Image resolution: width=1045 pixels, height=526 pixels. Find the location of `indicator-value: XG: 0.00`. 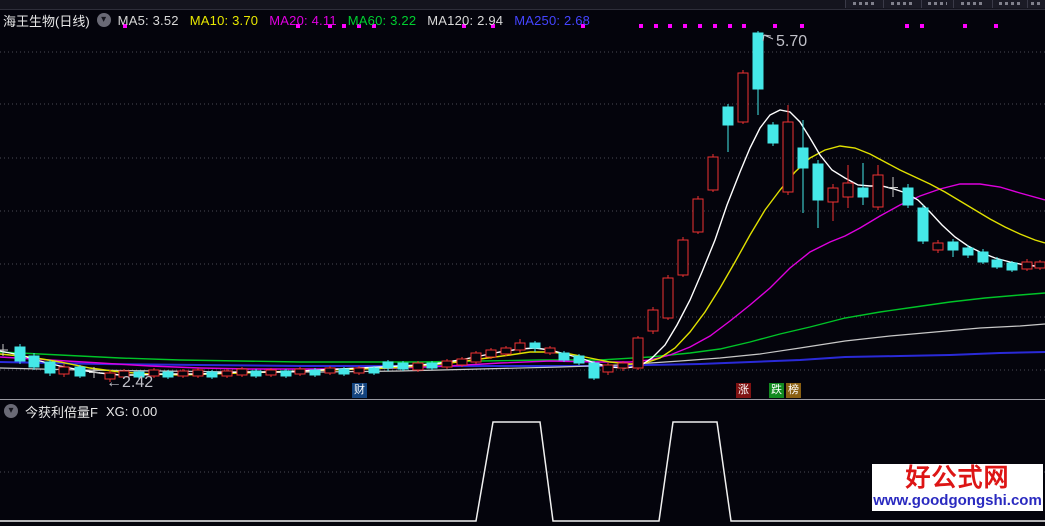

indicator-value: XG: 0.00 is located at coordinates (131, 411).